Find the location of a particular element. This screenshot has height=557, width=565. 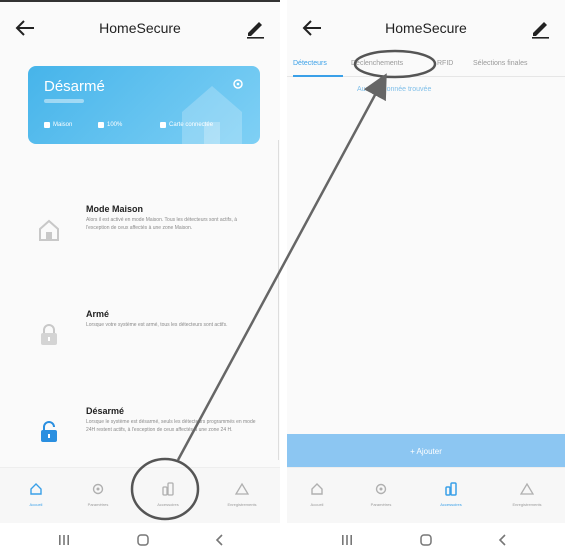

status-subtext is located at coordinates (64, 101).